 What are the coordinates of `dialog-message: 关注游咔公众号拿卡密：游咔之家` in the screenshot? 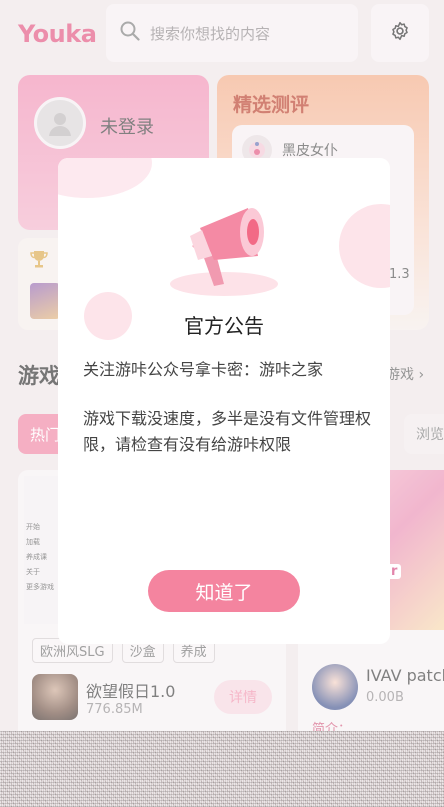 It's located at (203, 369).